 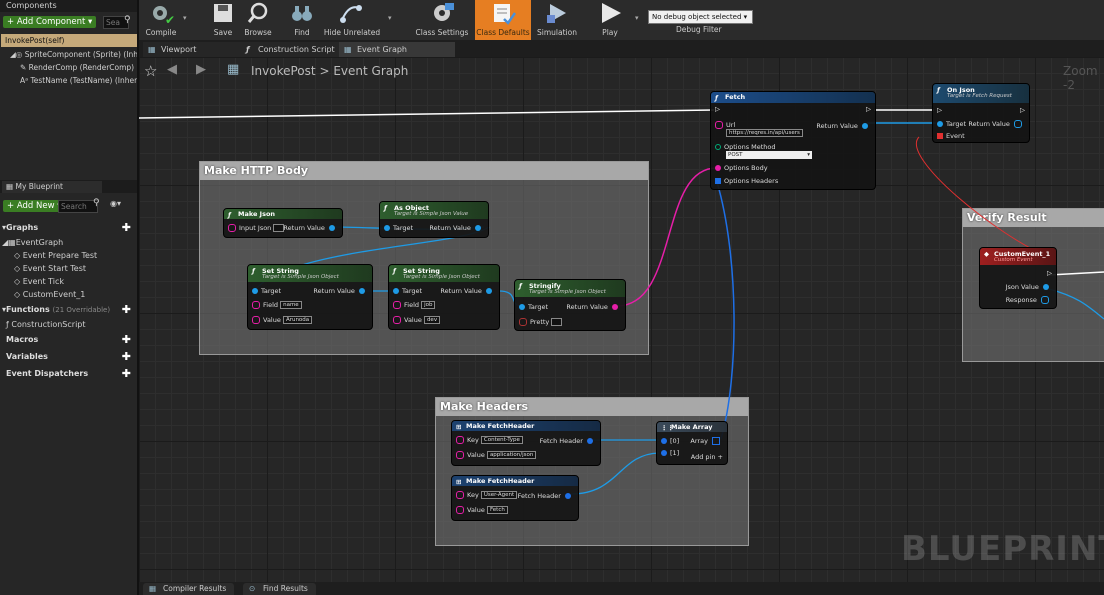 I want to click on add-graph-icon: ✚, so click(x=126, y=227).